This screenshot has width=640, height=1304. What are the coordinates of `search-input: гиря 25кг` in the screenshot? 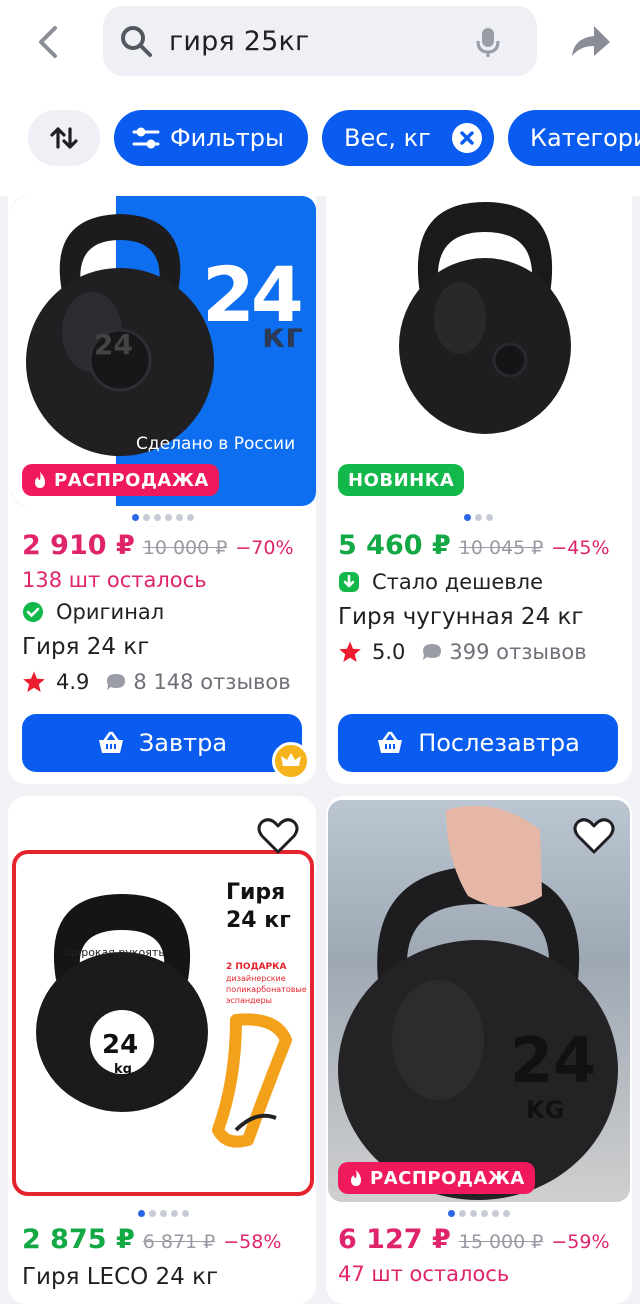 It's located at (320, 41).